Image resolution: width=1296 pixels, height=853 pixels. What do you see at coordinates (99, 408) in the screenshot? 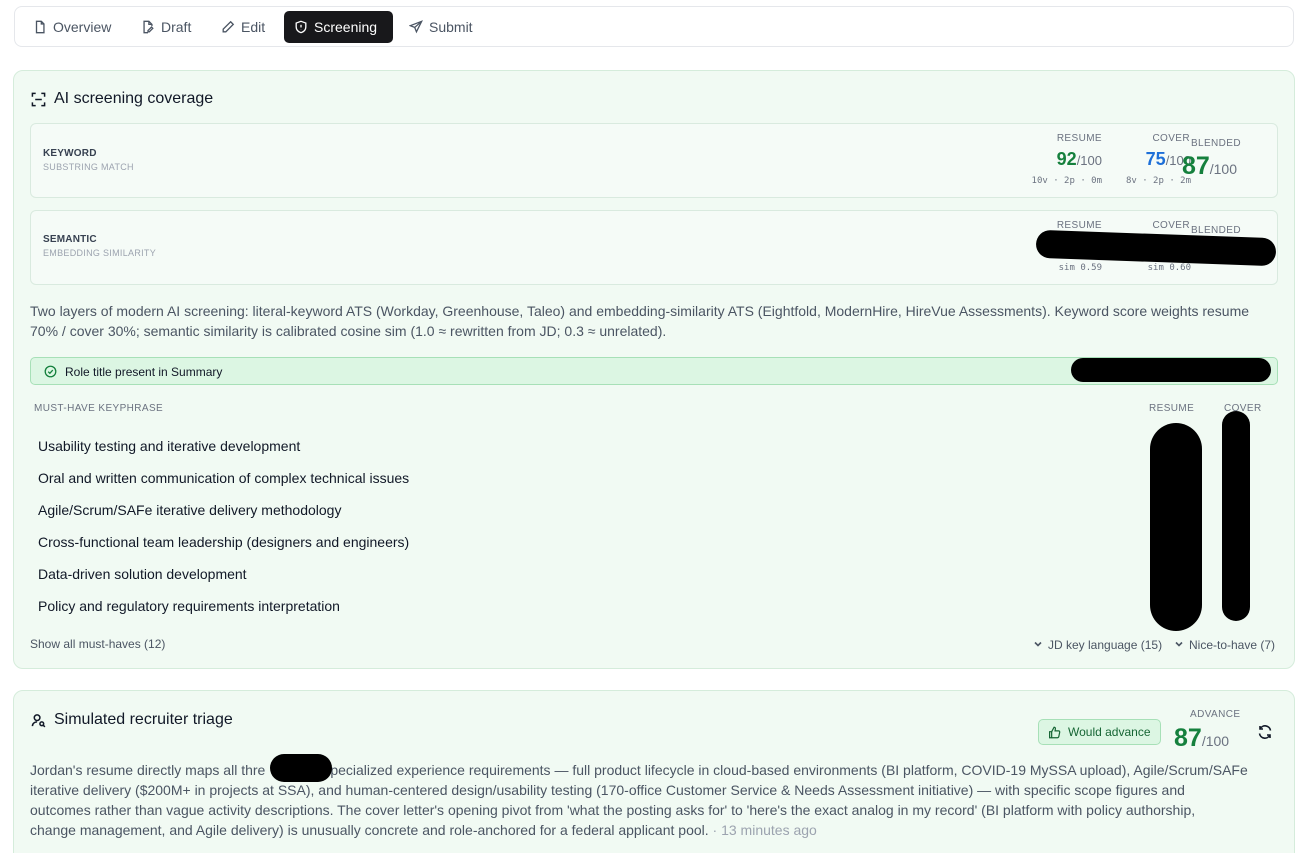
I see `musthave-head: MUST-HAVE KEYPHRASE` at bounding box center [99, 408].